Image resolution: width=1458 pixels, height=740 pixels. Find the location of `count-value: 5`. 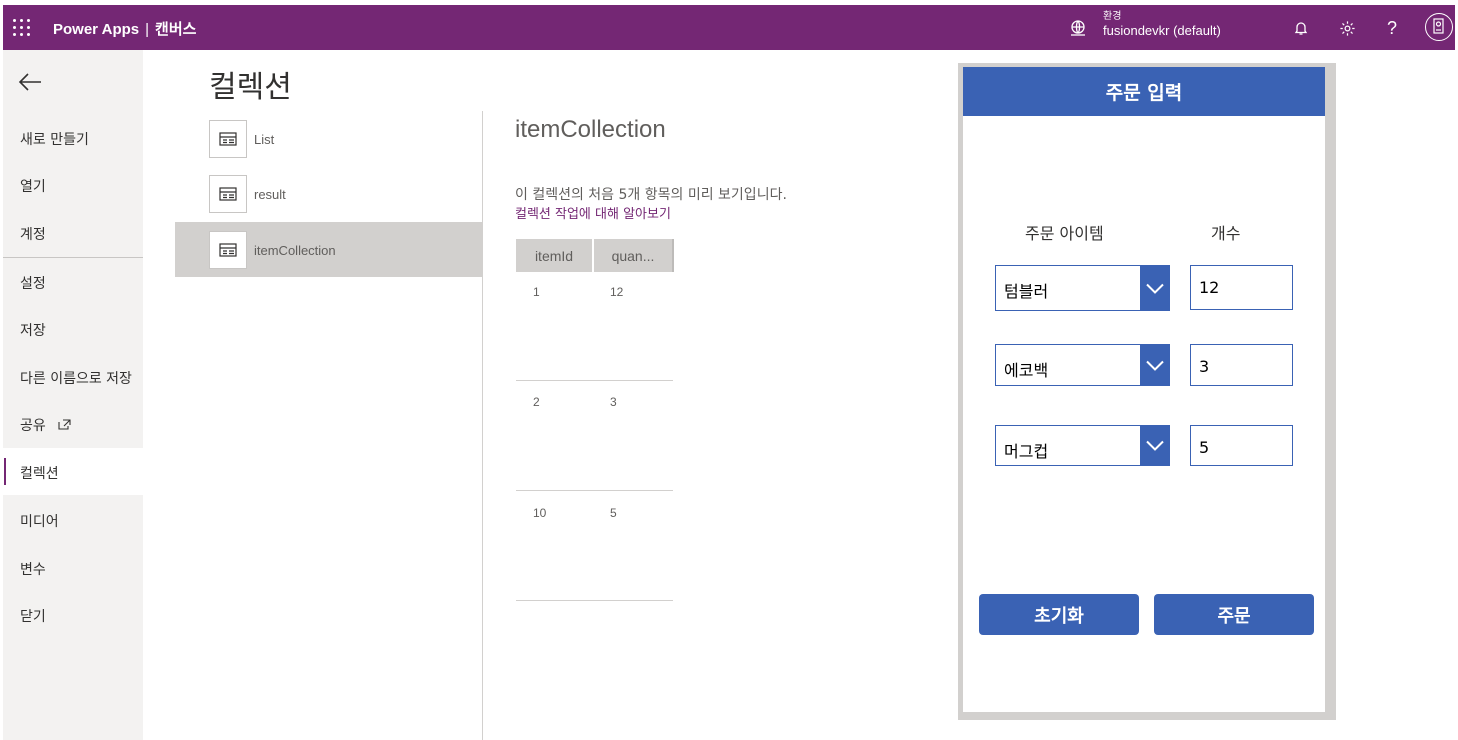

count-value: 5 is located at coordinates (1204, 447).